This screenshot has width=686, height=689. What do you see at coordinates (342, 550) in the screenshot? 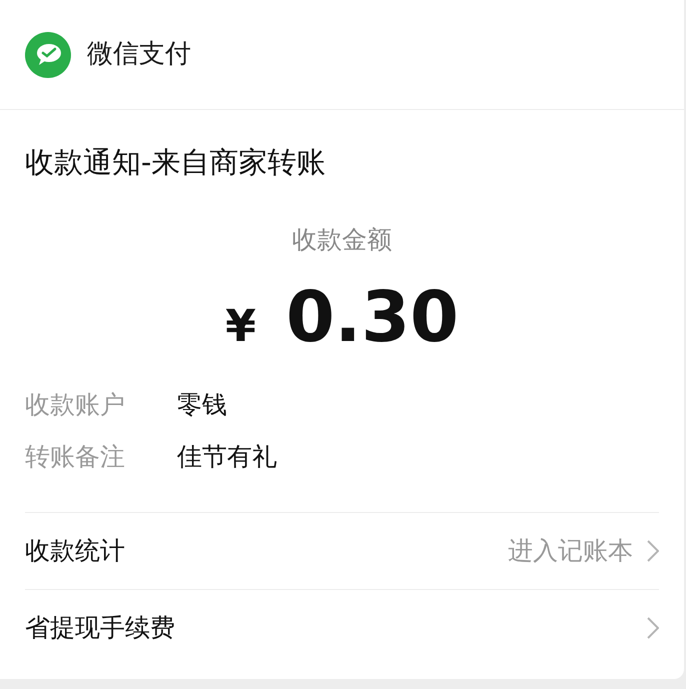
I see `link-row: 收款统计 进入记账本` at bounding box center [342, 550].